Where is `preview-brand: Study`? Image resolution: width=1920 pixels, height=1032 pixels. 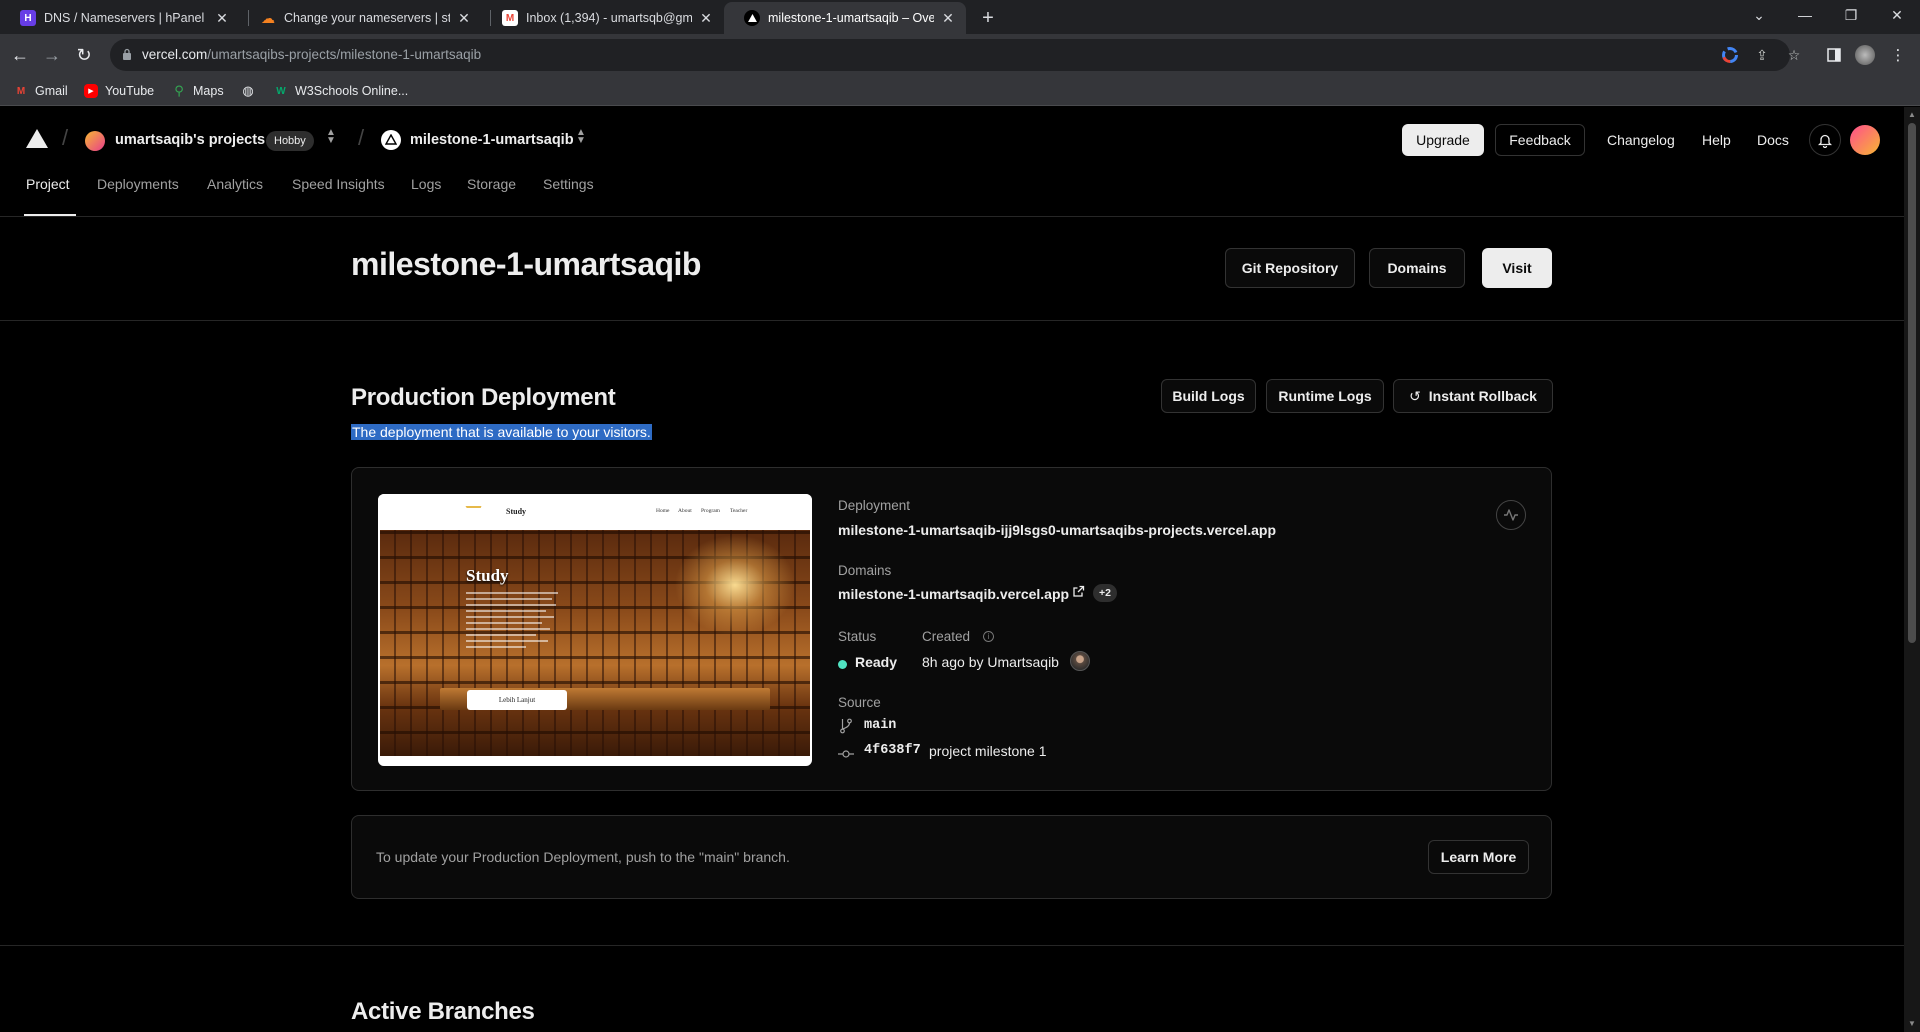 preview-brand: Study is located at coordinates (516, 511).